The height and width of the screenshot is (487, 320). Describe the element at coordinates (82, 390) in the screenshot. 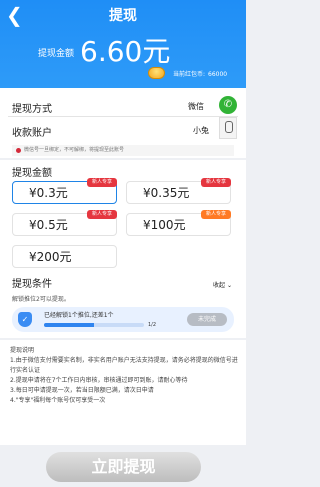

I see `description-line: 3.每日可申请提现一次，若当日限额已满，请次日申请` at that location.